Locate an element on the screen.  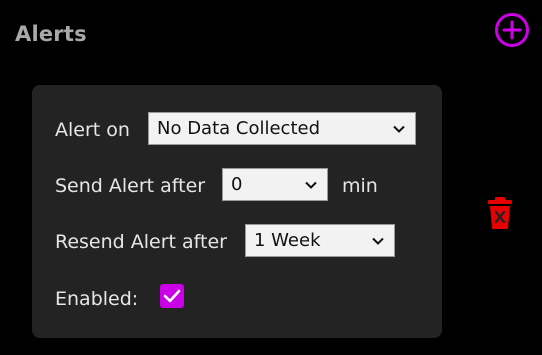
alert-on-label: Alert on is located at coordinates (92, 130).